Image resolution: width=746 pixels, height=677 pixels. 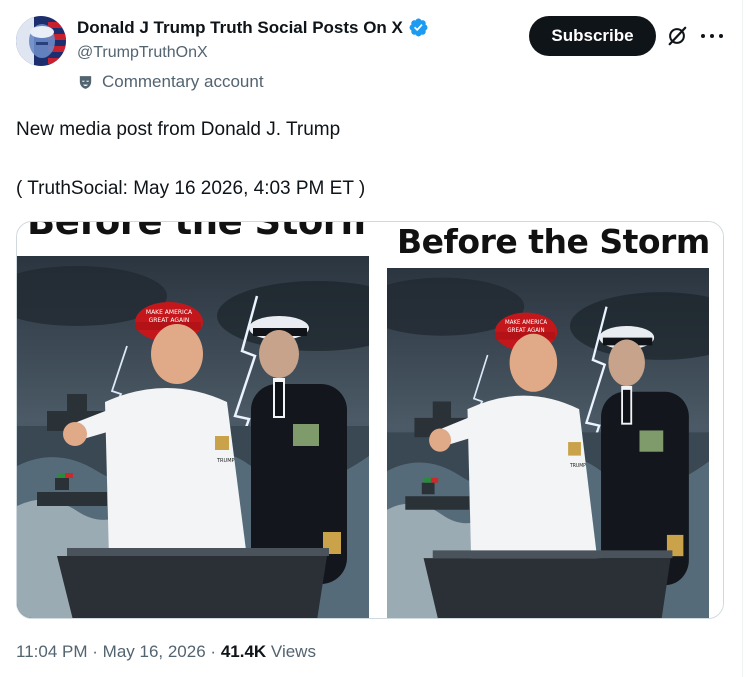 What do you see at coordinates (293, 651) in the screenshot?
I see `views-label: Views` at bounding box center [293, 651].